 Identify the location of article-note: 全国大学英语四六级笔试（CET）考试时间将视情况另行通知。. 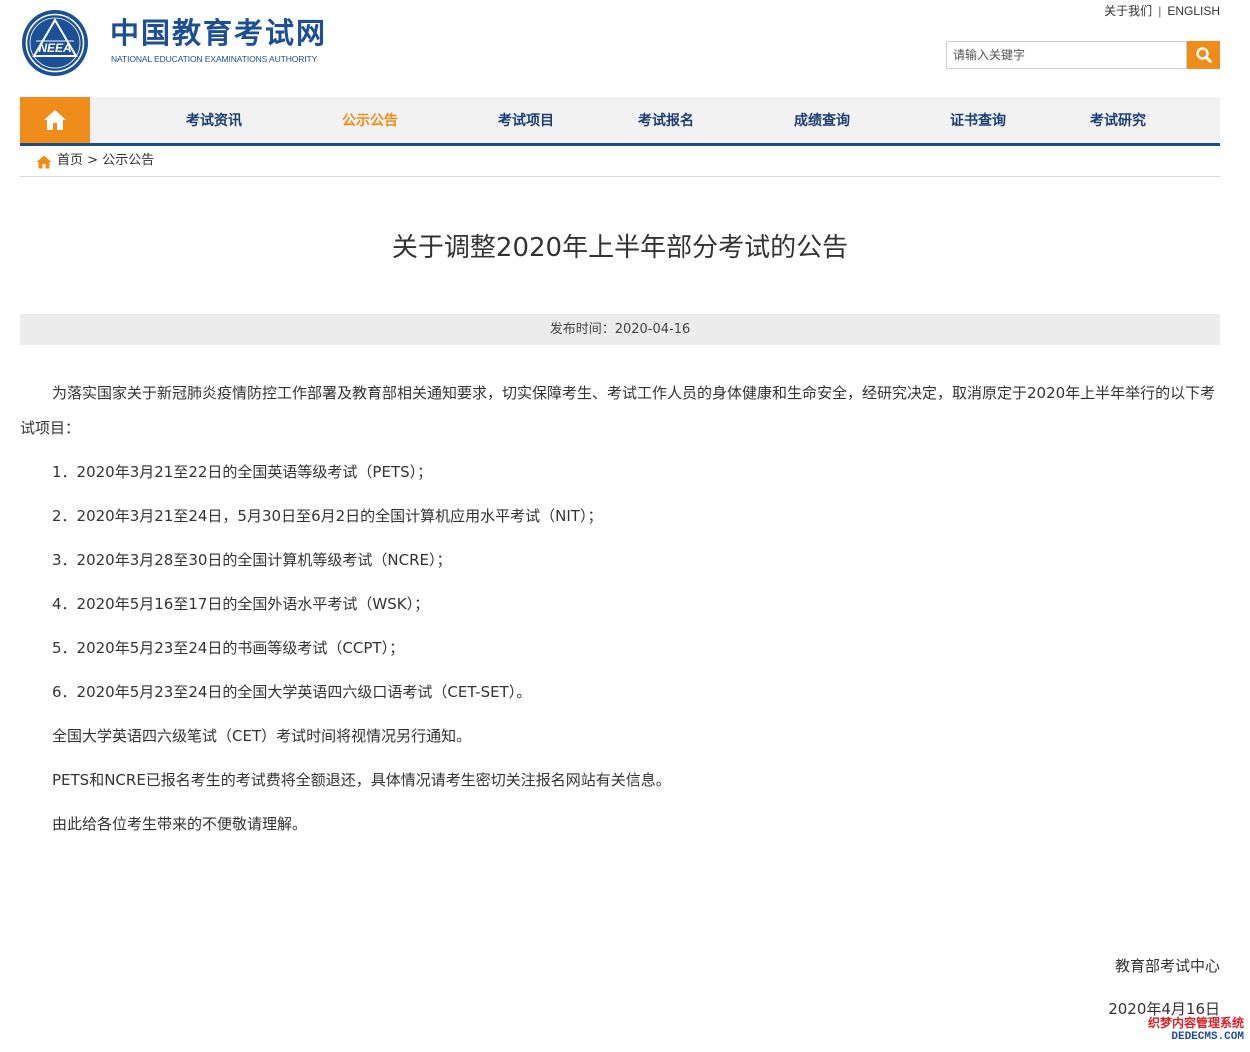
(262, 736).